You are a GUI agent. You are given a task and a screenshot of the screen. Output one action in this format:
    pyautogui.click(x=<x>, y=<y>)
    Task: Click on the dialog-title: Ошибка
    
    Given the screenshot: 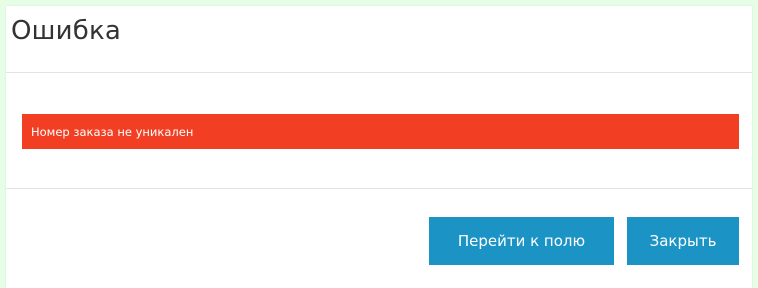 What is the action you would take?
    pyautogui.click(x=66, y=31)
    